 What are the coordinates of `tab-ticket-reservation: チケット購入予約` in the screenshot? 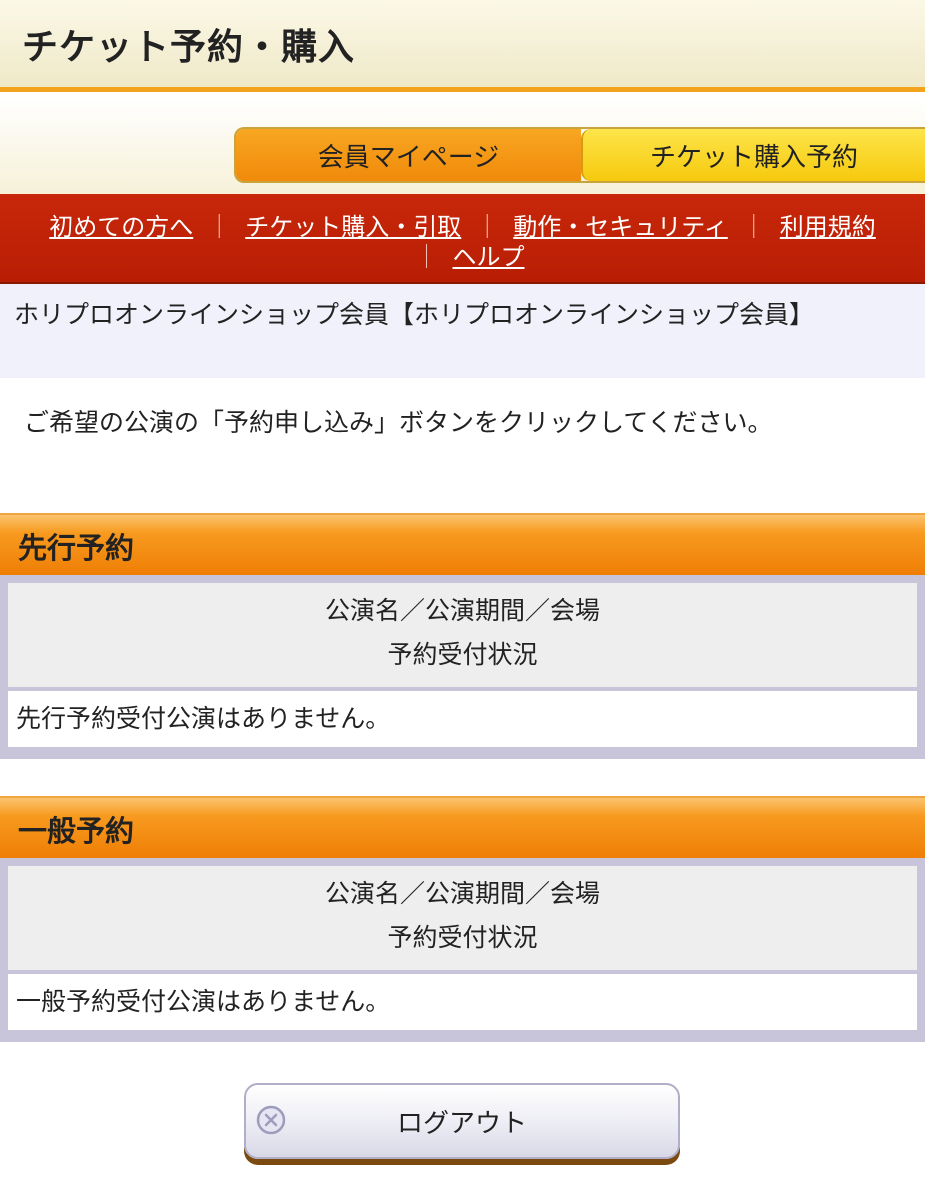 It's located at (753, 155).